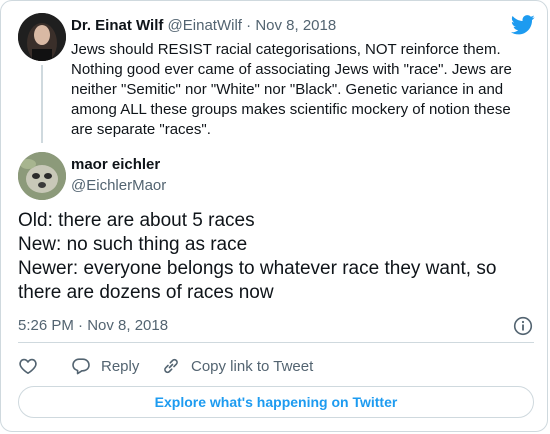 The width and height of the screenshot is (550, 434). I want to click on main-author-name: maor eichler, so click(115, 164).